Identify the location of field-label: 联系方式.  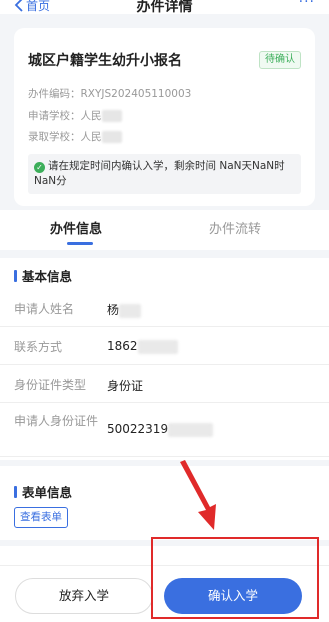
(38, 347).